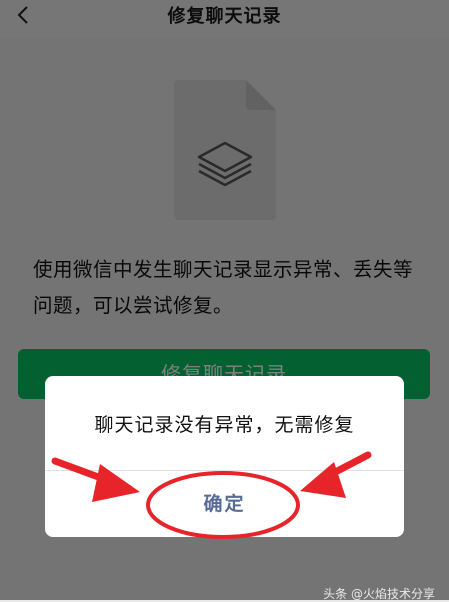 The image size is (449, 602). What do you see at coordinates (95, 479) in the screenshot?
I see `arrow-right-annotation` at bounding box center [95, 479].